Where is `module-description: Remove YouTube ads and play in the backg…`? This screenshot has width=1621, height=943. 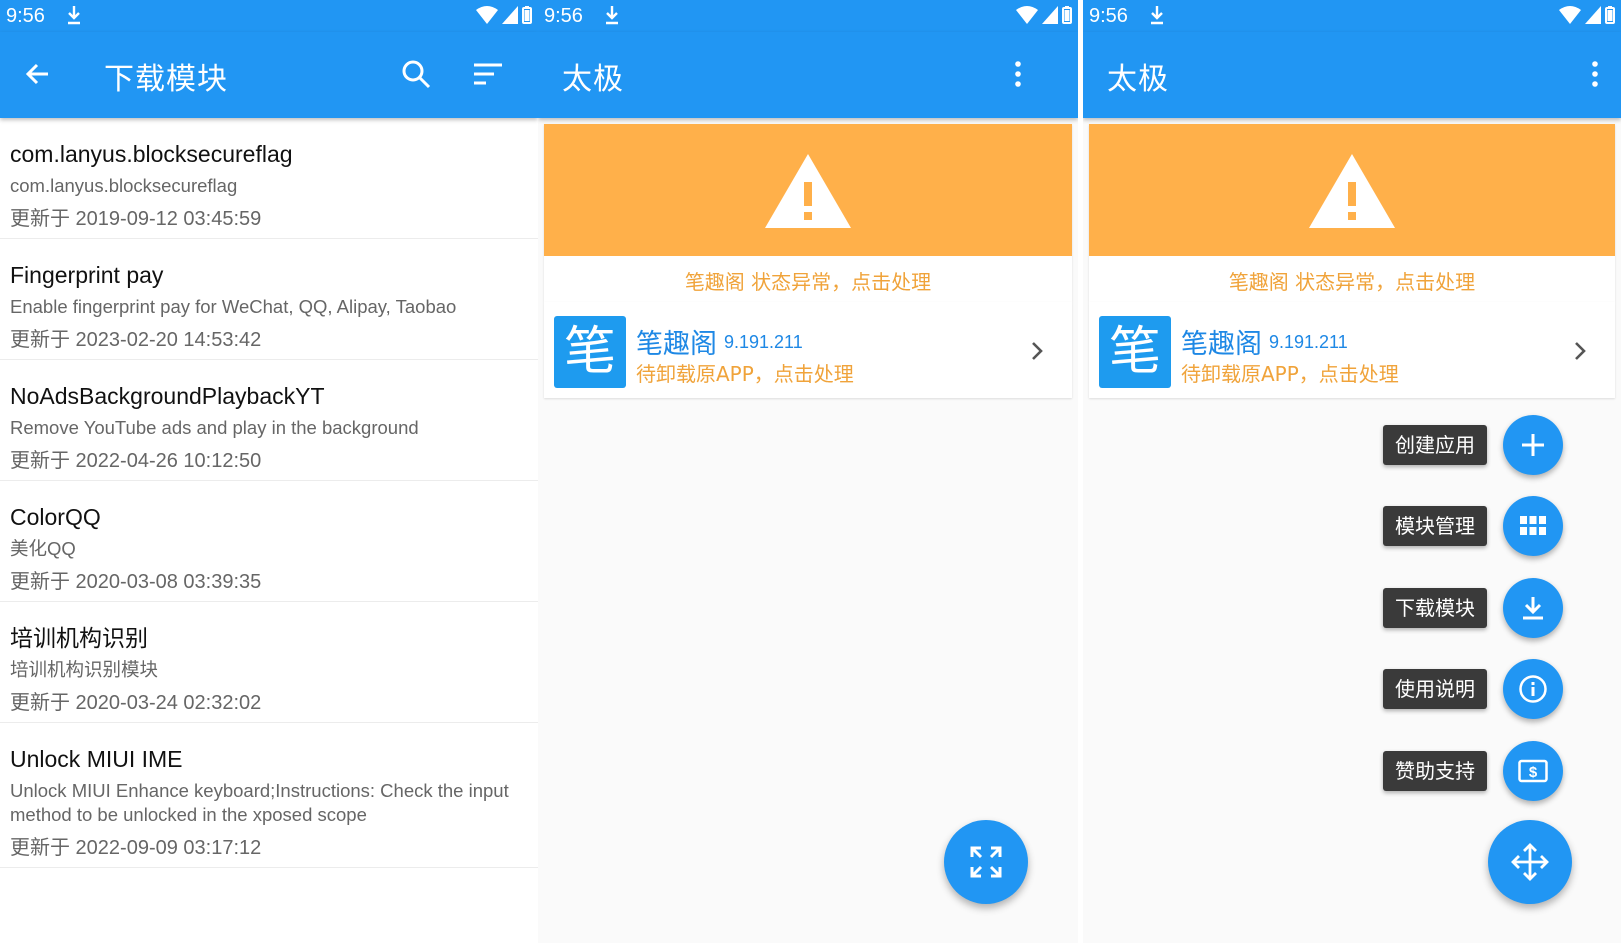 module-description: Remove YouTube ads and play in the backg… is located at coordinates (214, 427).